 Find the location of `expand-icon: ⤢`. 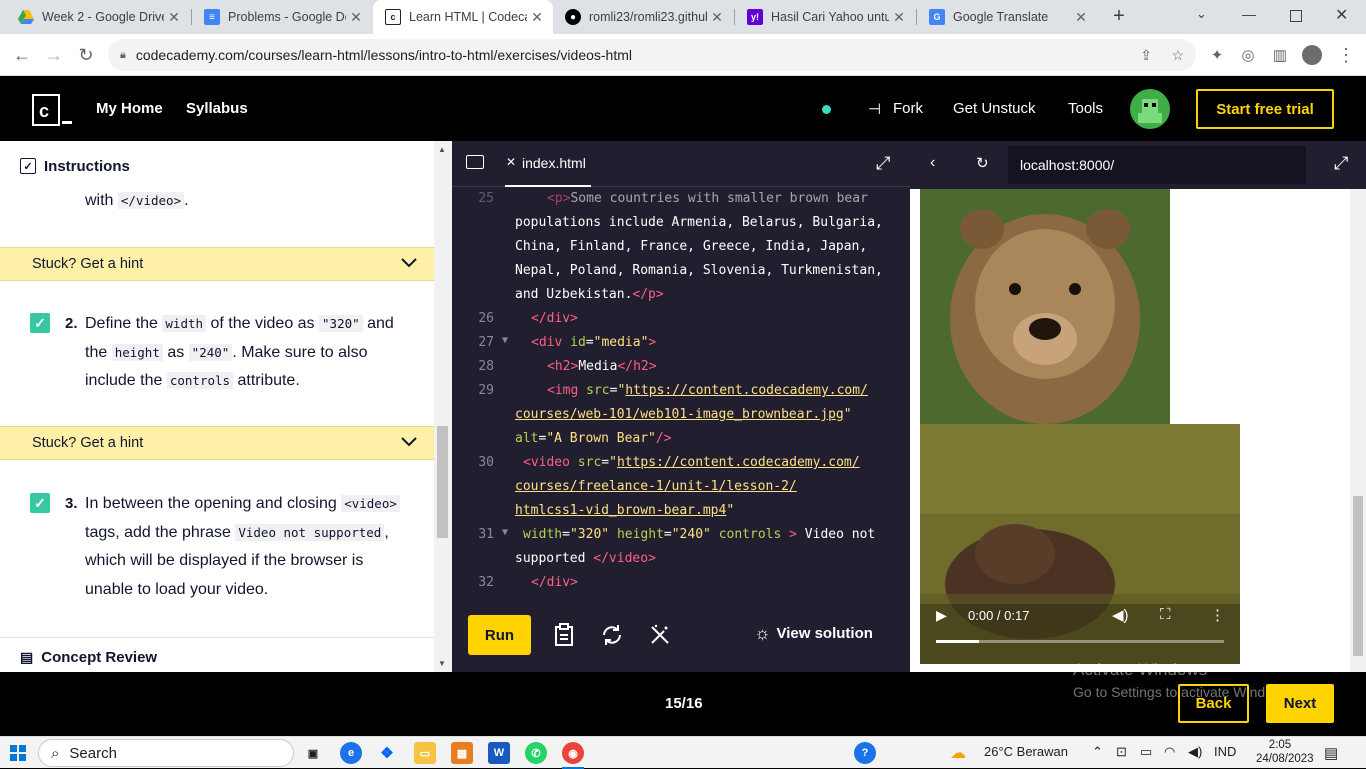

expand-icon: ⤢ is located at coordinates (883, 163).